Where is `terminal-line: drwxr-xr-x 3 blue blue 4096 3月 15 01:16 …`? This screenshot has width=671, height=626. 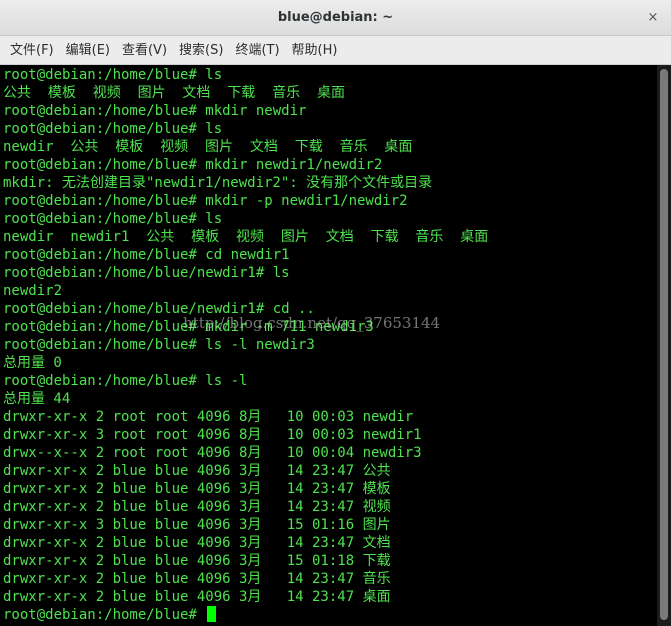
terminal-line: drwxr-xr-x 3 blue blue 4096 3月 15 01:16 … is located at coordinates (197, 525).